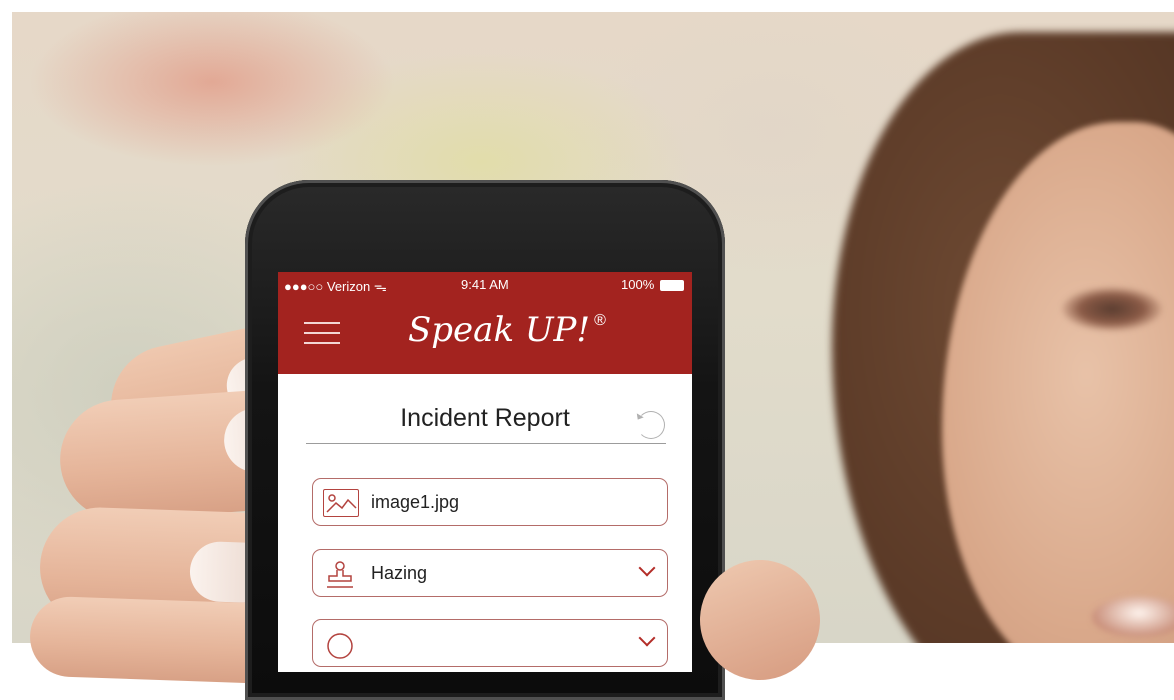 The image size is (1174, 700). I want to click on app-title: Speak UP! ®, so click(507, 330).